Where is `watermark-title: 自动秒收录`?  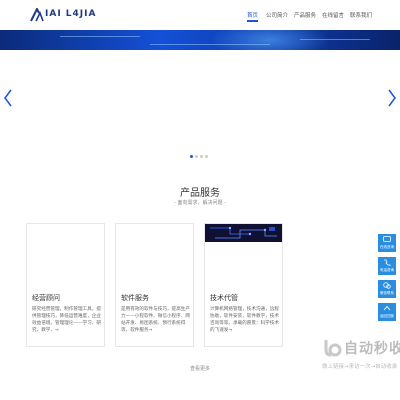
watermark-title: 自动秒收录 is located at coordinates (372, 349).